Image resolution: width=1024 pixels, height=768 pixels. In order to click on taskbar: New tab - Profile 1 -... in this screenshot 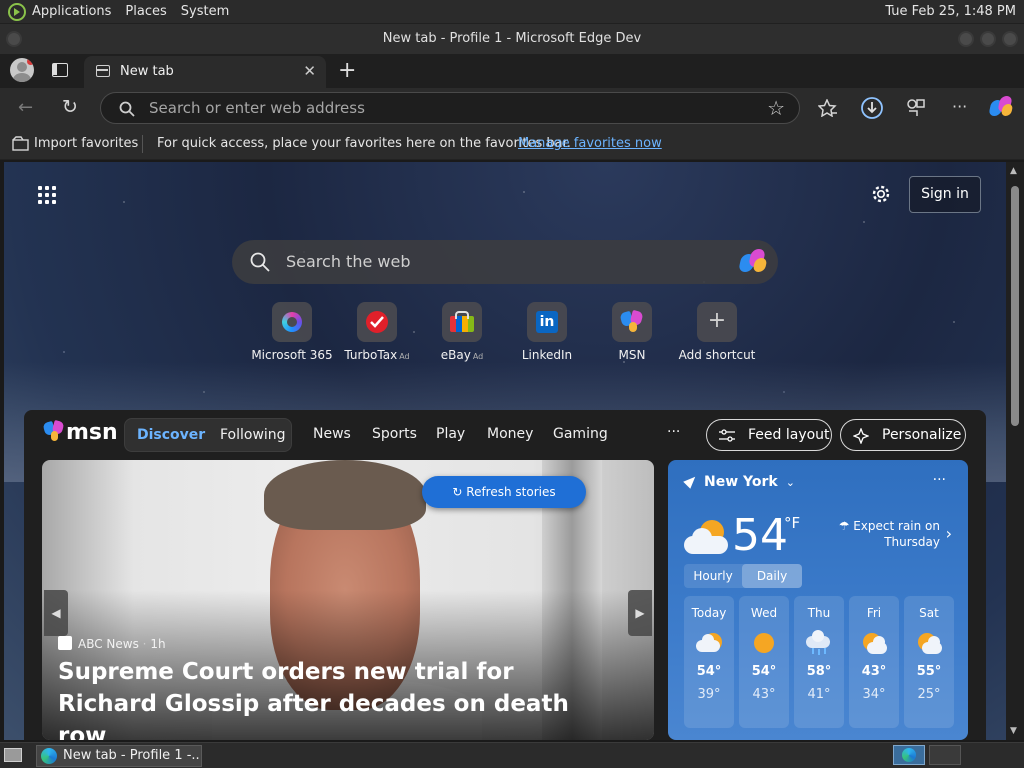, I will do `click(512, 755)`.